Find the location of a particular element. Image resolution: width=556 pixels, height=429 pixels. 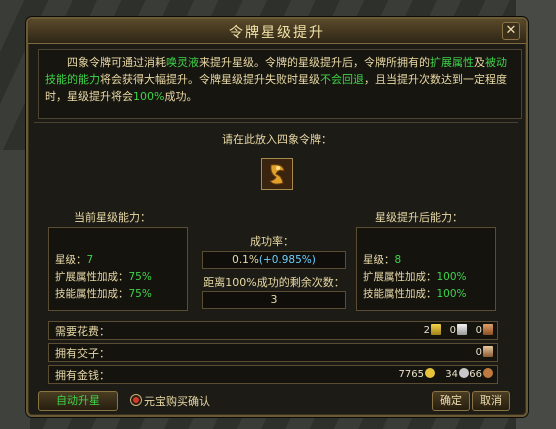

confirm-button: 确定 is located at coordinates (451, 401).